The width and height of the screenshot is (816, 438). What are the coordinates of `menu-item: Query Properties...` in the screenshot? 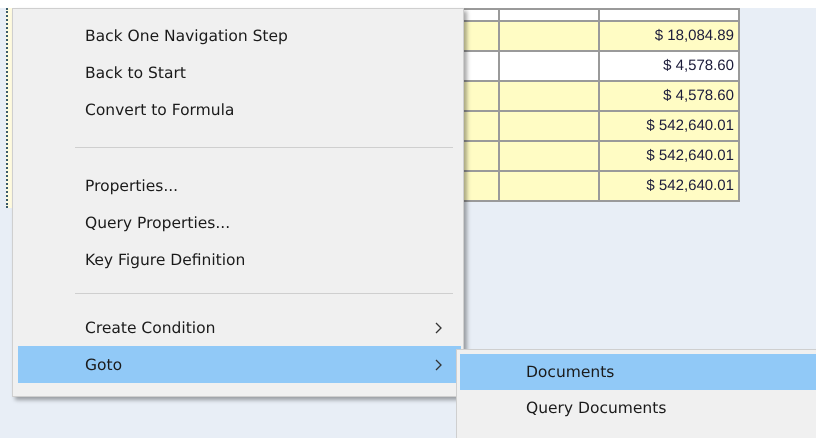 It's located at (239, 222).